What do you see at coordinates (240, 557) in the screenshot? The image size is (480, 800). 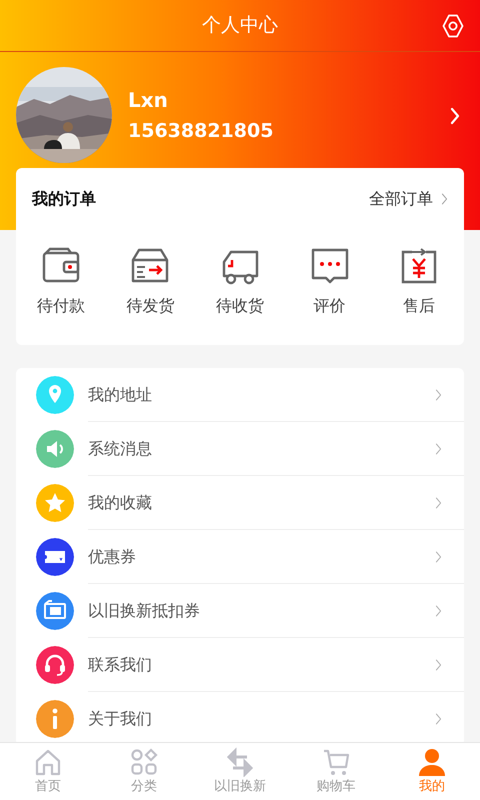 I see `menu-item: 优惠券` at bounding box center [240, 557].